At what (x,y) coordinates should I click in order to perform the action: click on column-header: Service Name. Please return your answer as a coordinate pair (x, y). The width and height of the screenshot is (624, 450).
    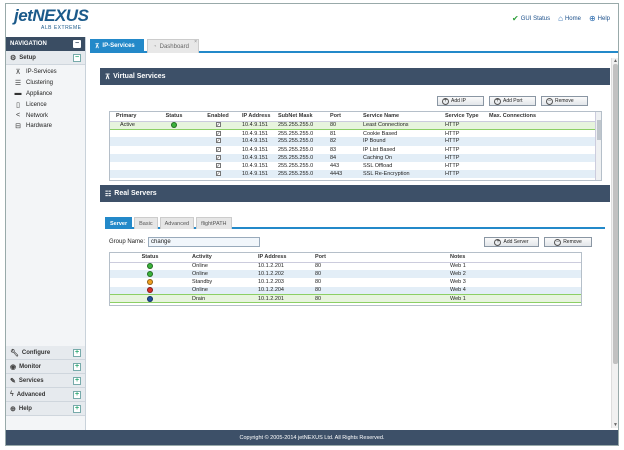
    Looking at the image, I should click on (402, 117).